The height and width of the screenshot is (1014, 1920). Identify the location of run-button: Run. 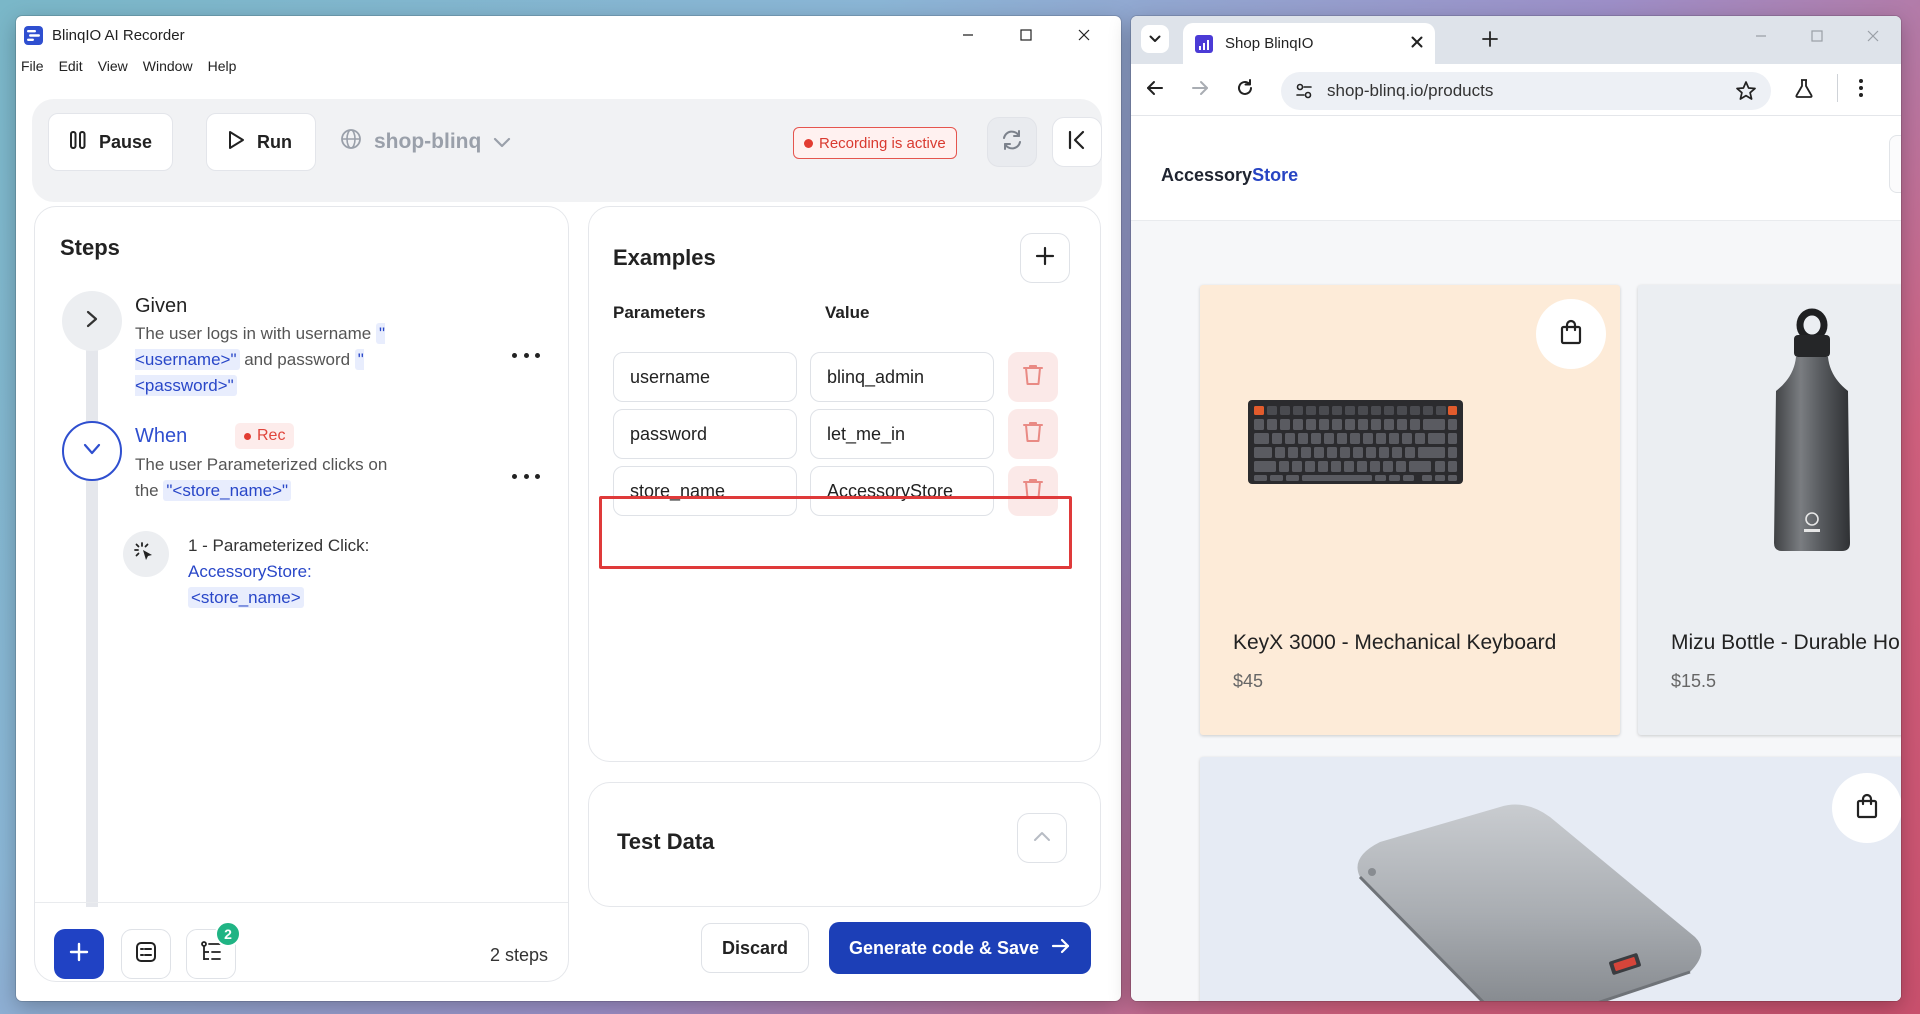
(261, 142).